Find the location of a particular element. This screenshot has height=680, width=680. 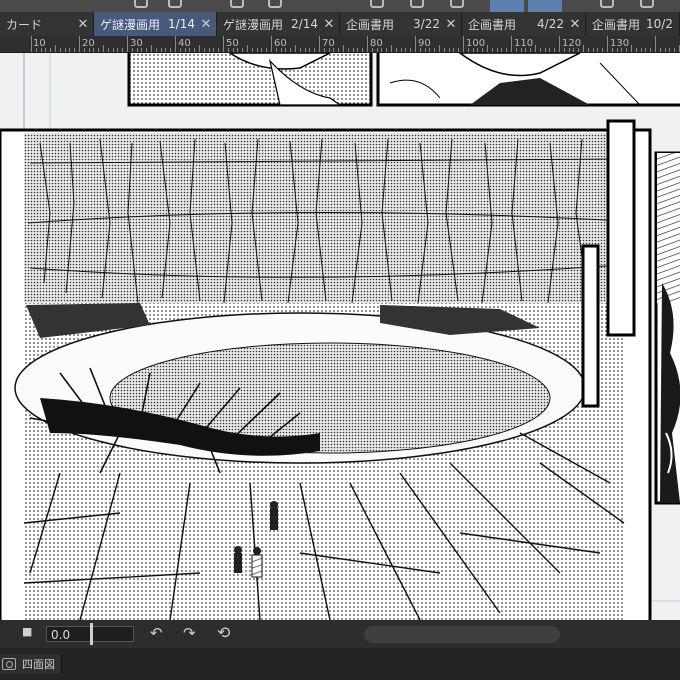

stop-button: ■ is located at coordinates (27, 631).